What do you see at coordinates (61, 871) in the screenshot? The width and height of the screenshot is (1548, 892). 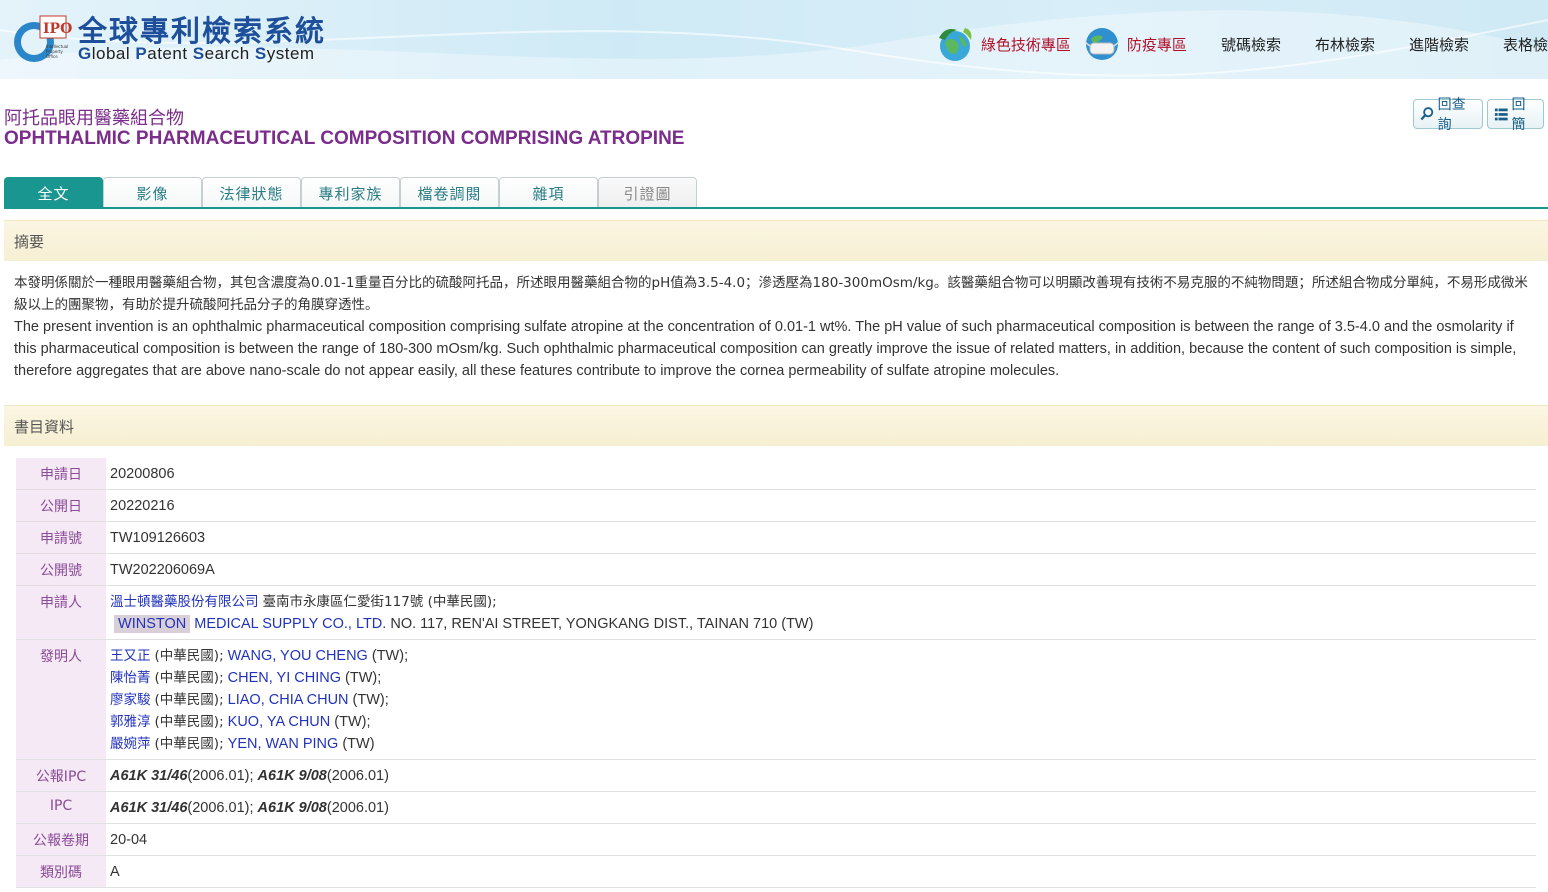 I see `kind-label: 類別碼` at bounding box center [61, 871].